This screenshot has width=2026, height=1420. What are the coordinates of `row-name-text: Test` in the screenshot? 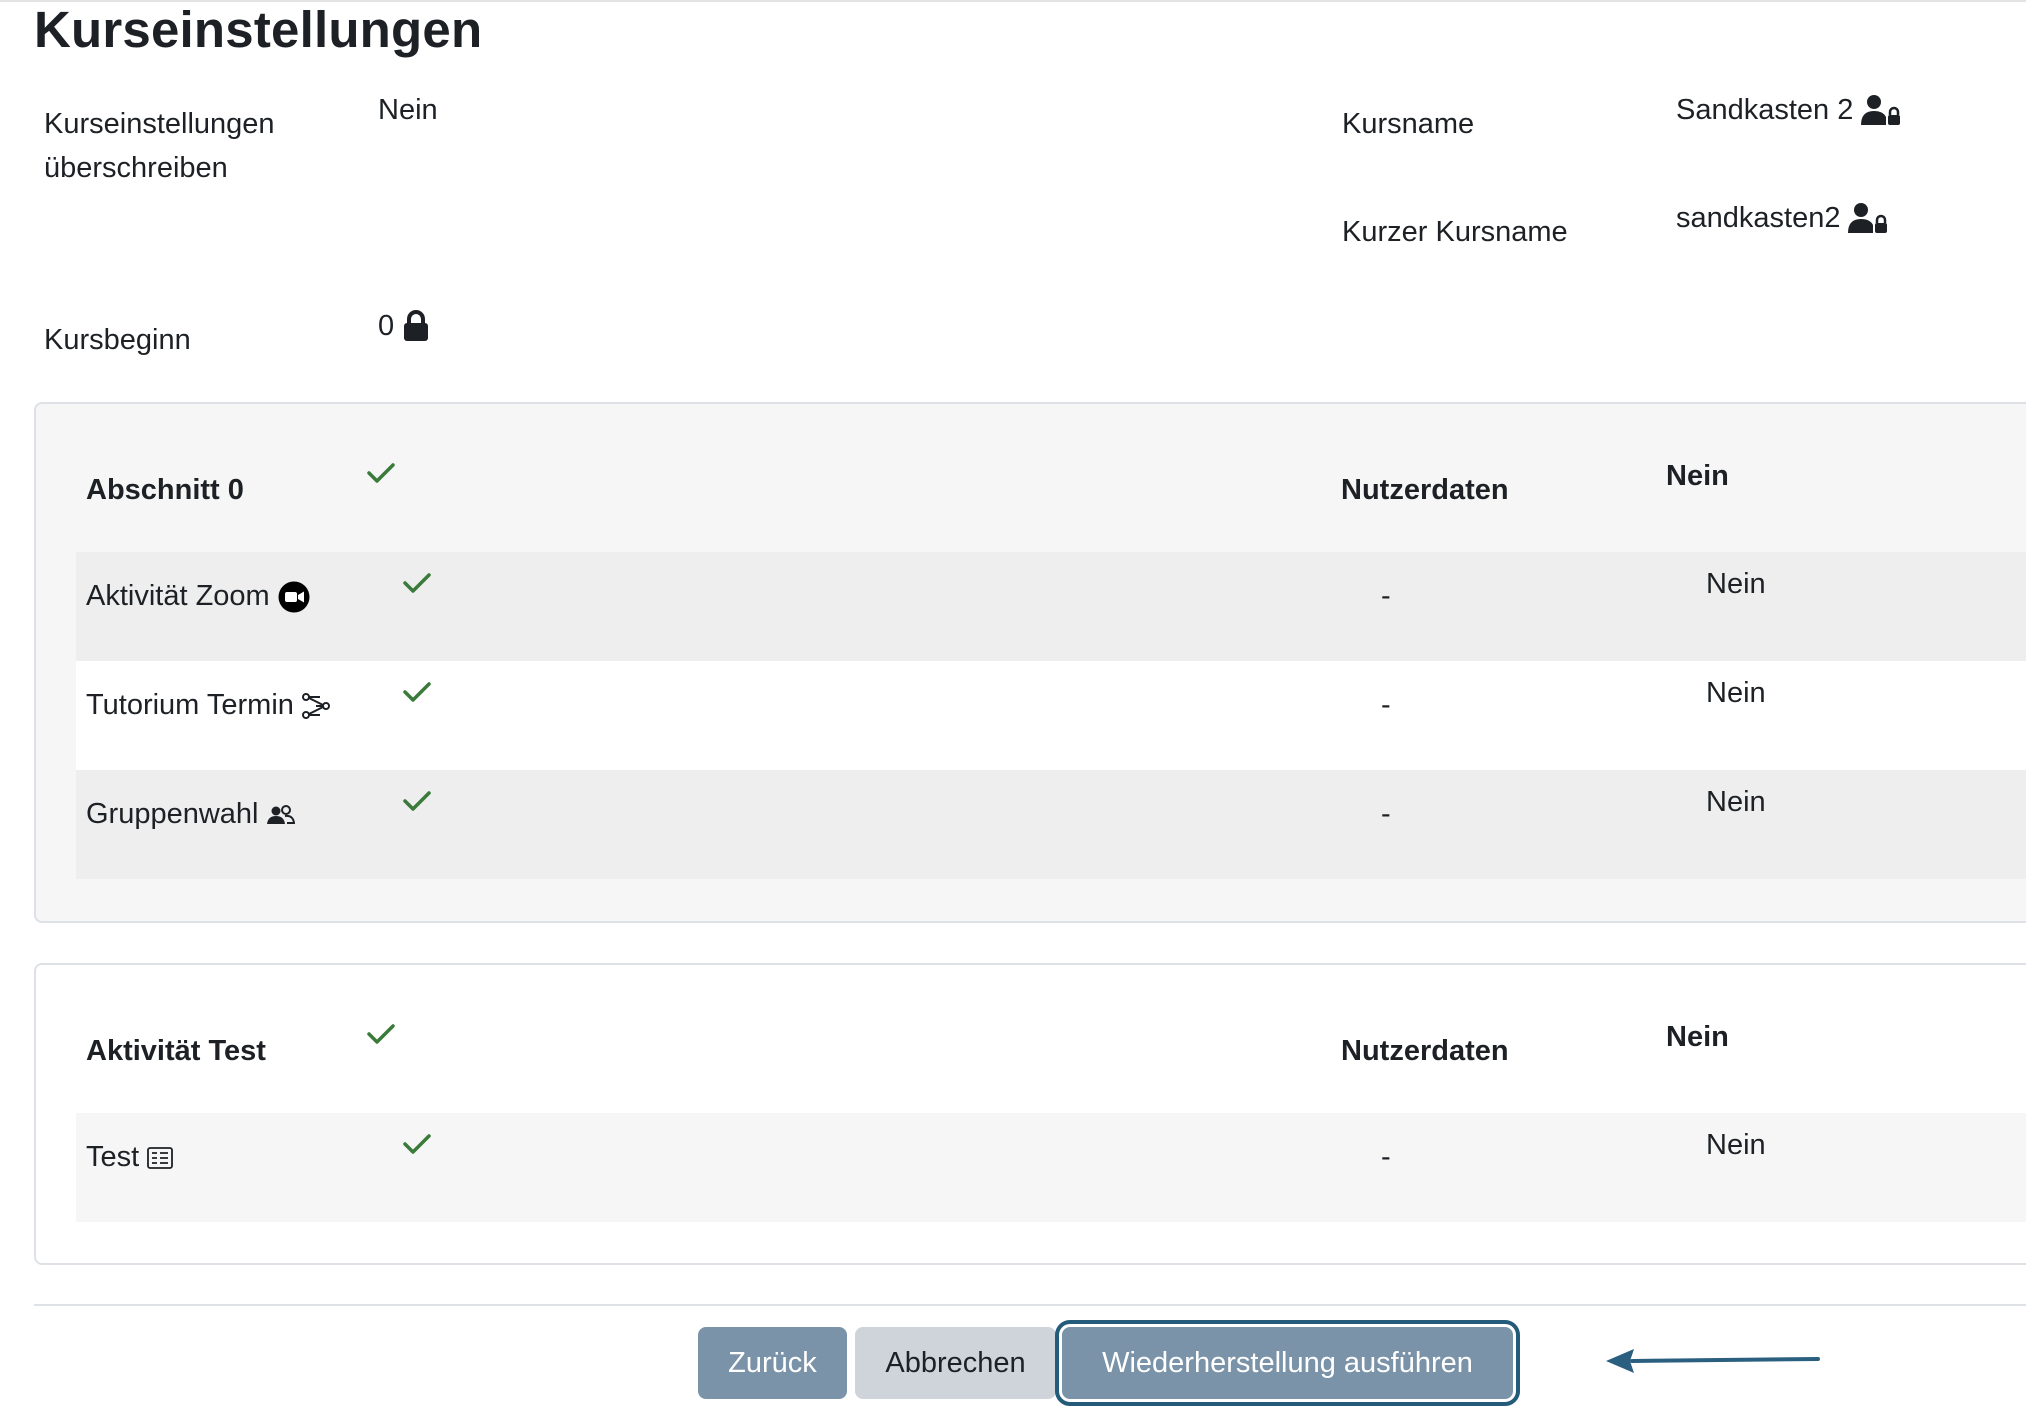 It's located at (113, 1157).